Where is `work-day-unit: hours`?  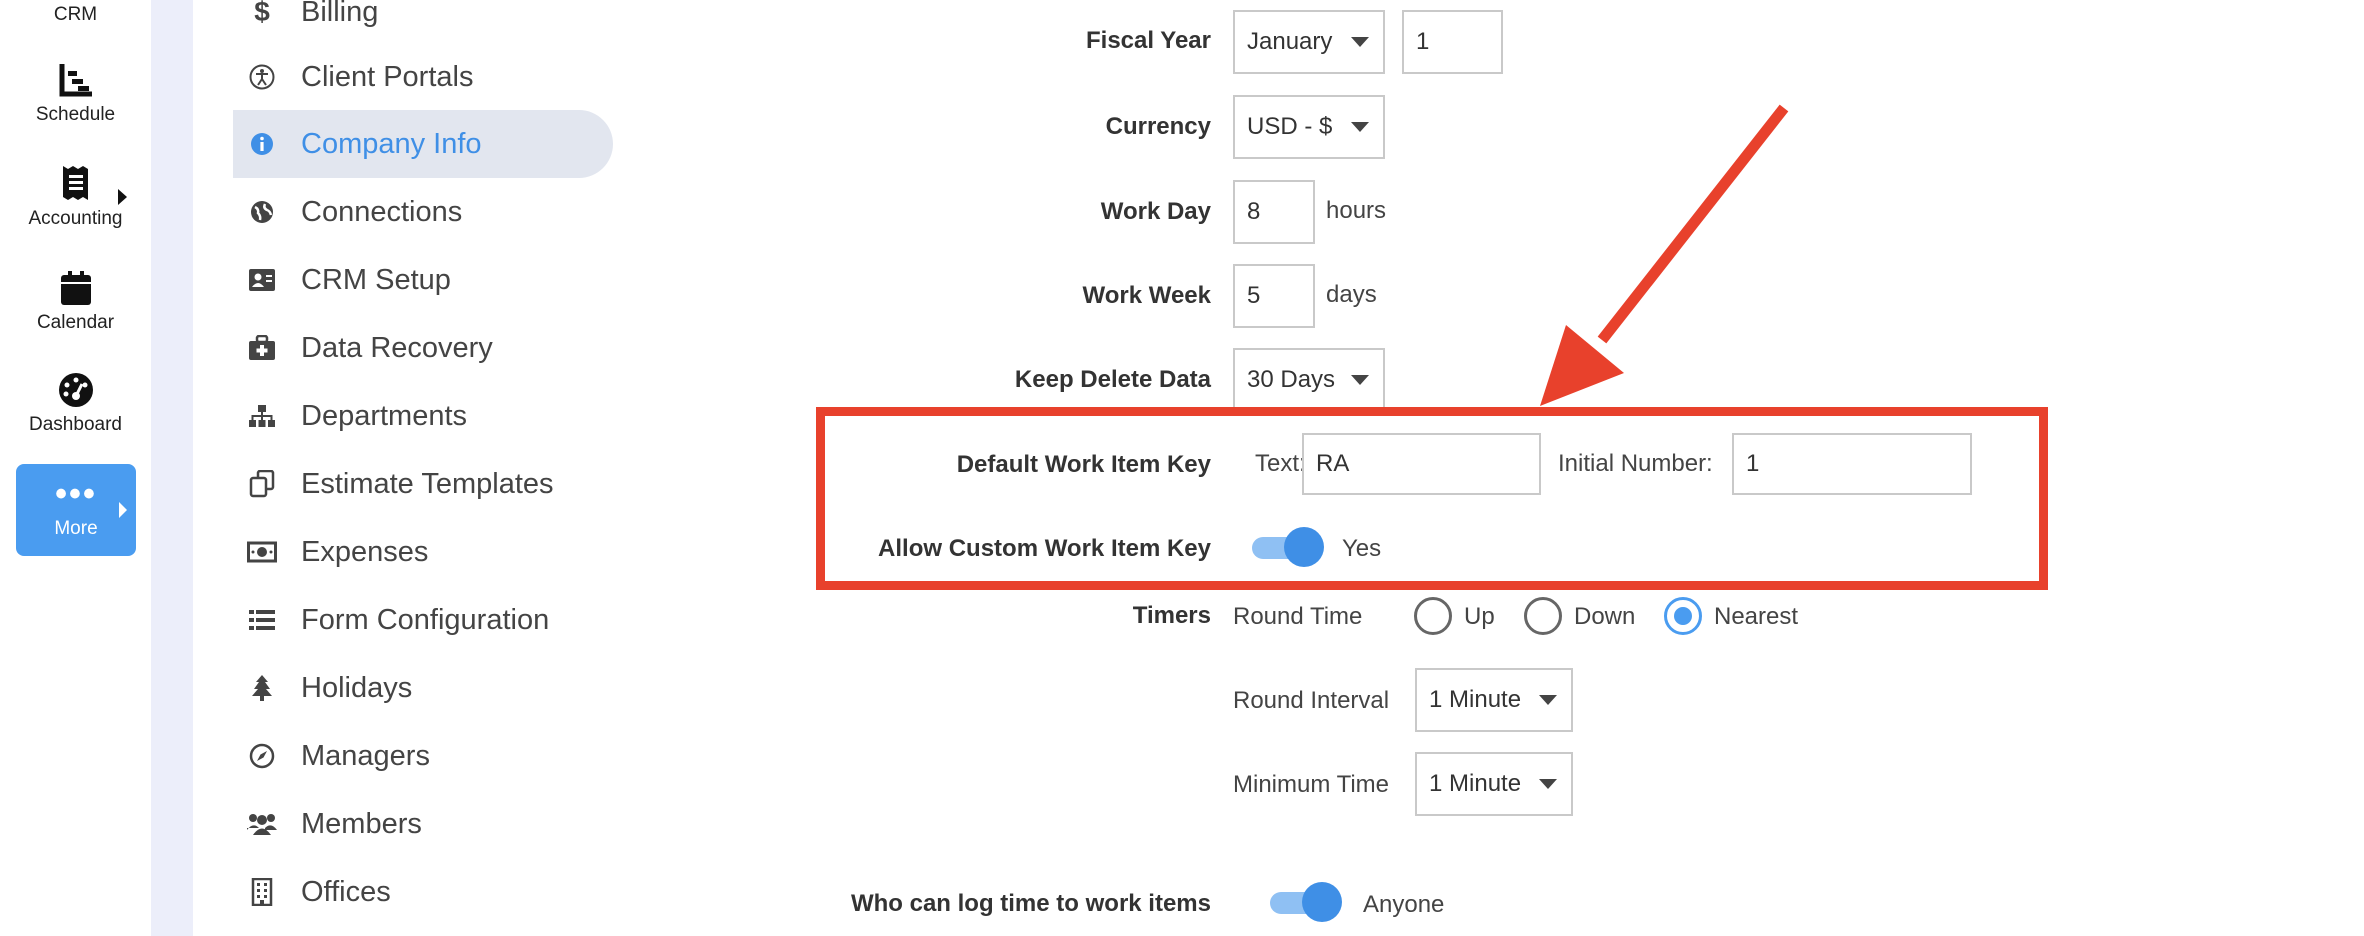
work-day-unit: hours is located at coordinates (1356, 210).